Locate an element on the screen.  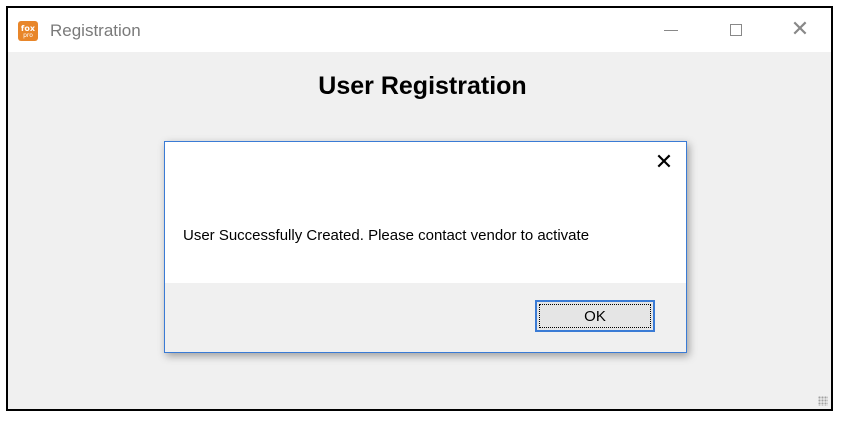
page-heading: User Registration is located at coordinates (419, 86).